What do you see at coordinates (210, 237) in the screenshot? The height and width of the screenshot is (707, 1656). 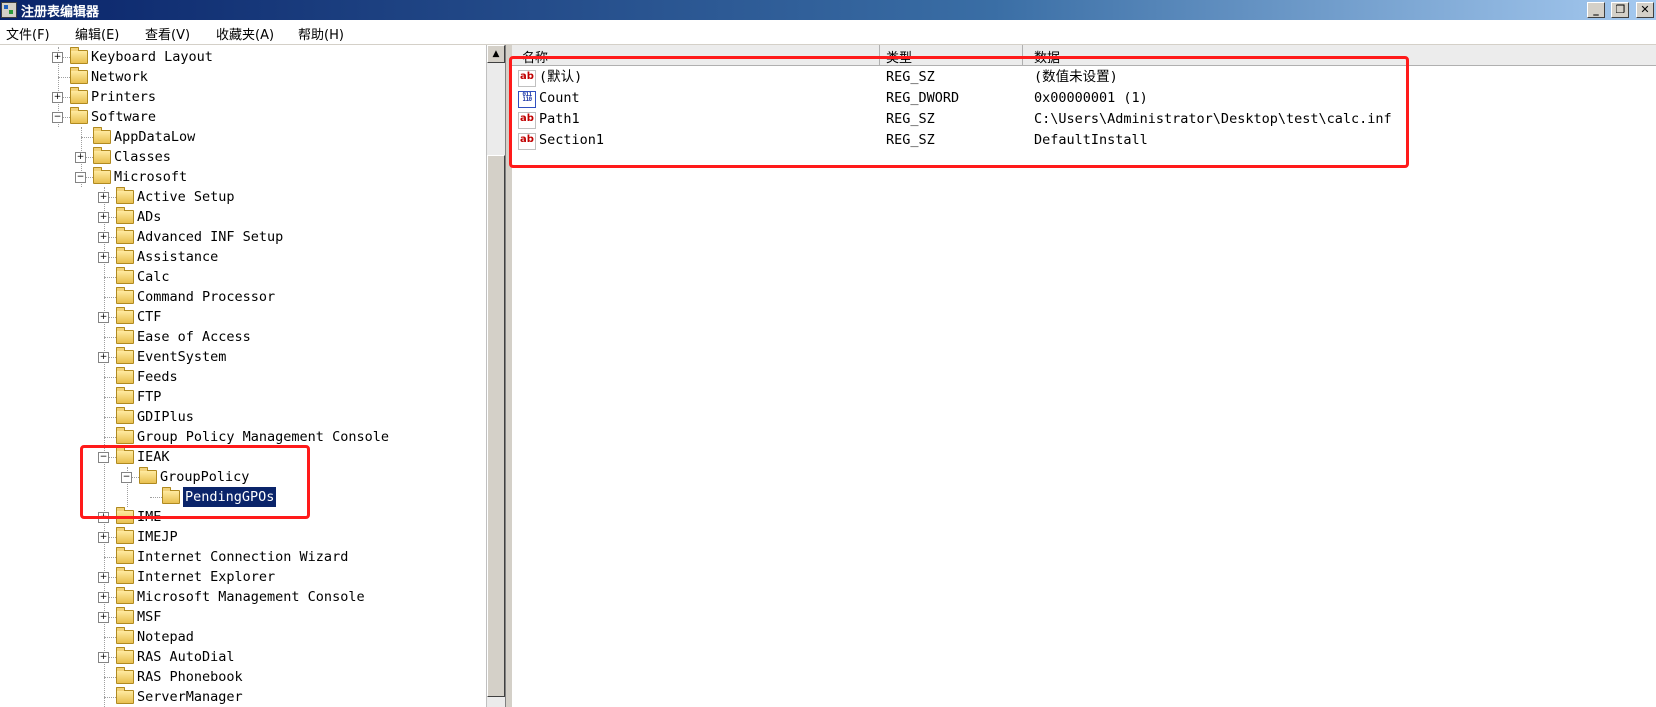 I see `tree-item-label: Advanced INF Setup` at bounding box center [210, 237].